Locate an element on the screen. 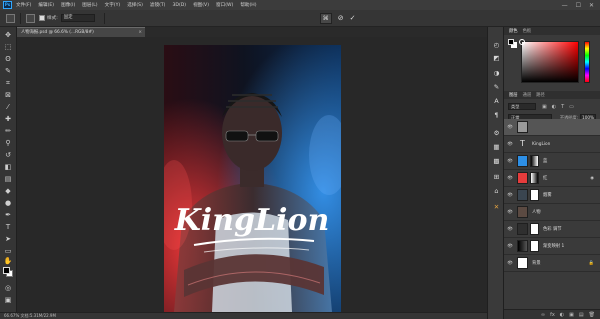 Image resolution: width=600 pixels, height=319 pixels. add-mask-icon: ◐ is located at coordinates (562, 315).